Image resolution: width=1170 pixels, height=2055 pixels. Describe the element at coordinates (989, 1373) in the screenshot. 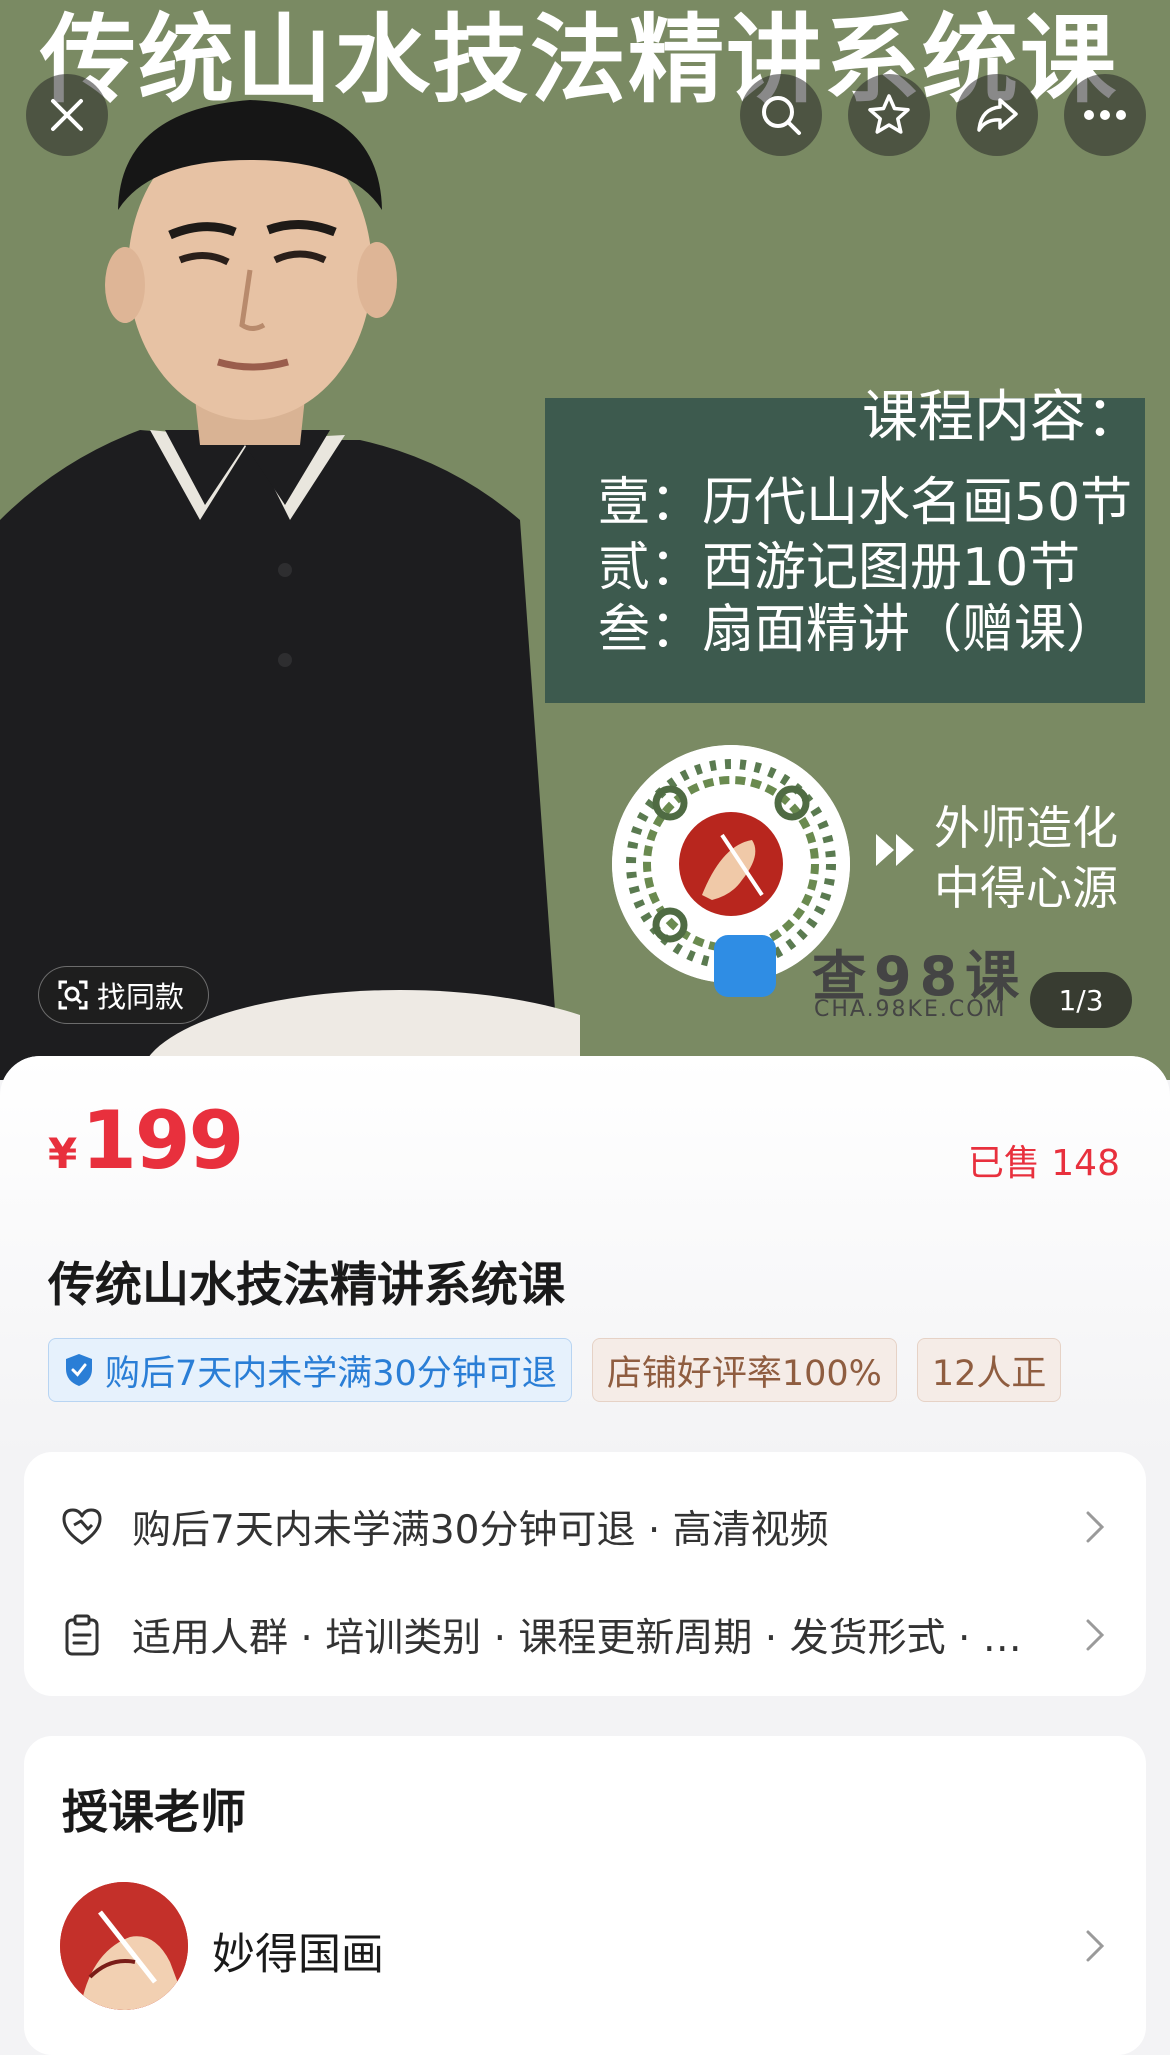

I see `learners-tag-label: 12人正` at that location.